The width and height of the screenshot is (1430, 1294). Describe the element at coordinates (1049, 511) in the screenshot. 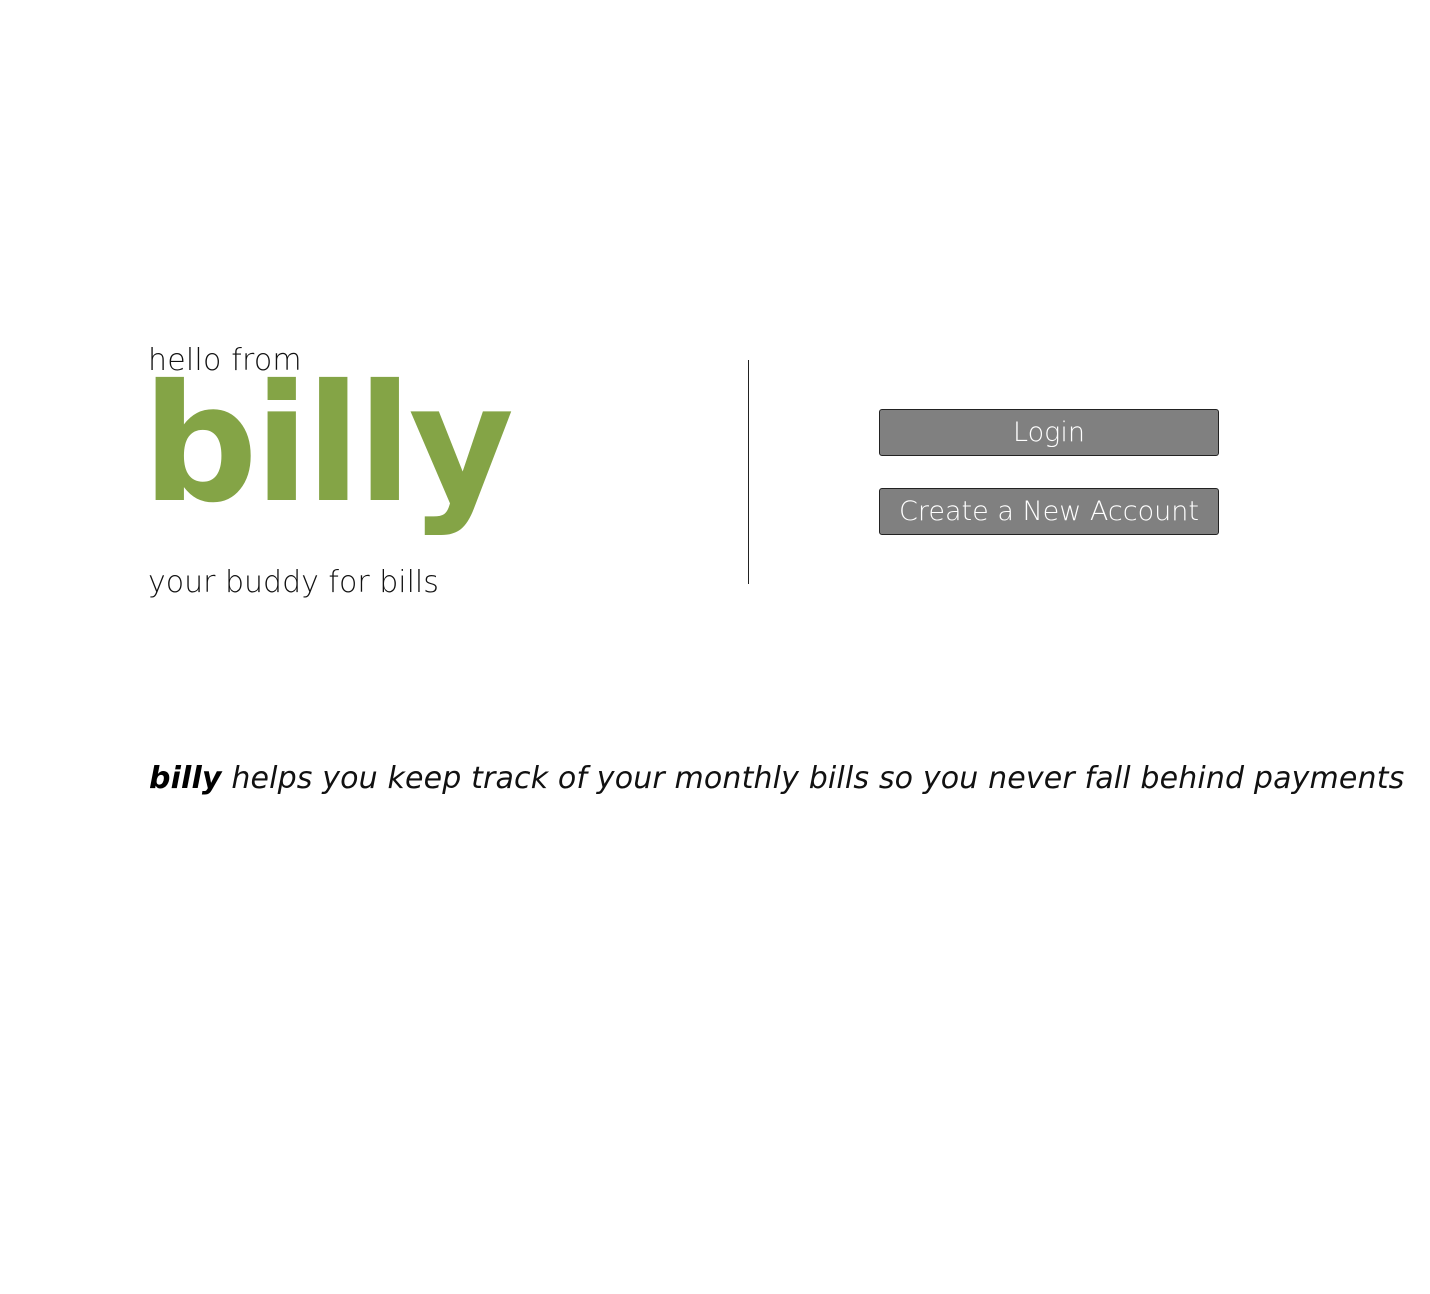

I see `create-account-button: Create a New Account` at that location.